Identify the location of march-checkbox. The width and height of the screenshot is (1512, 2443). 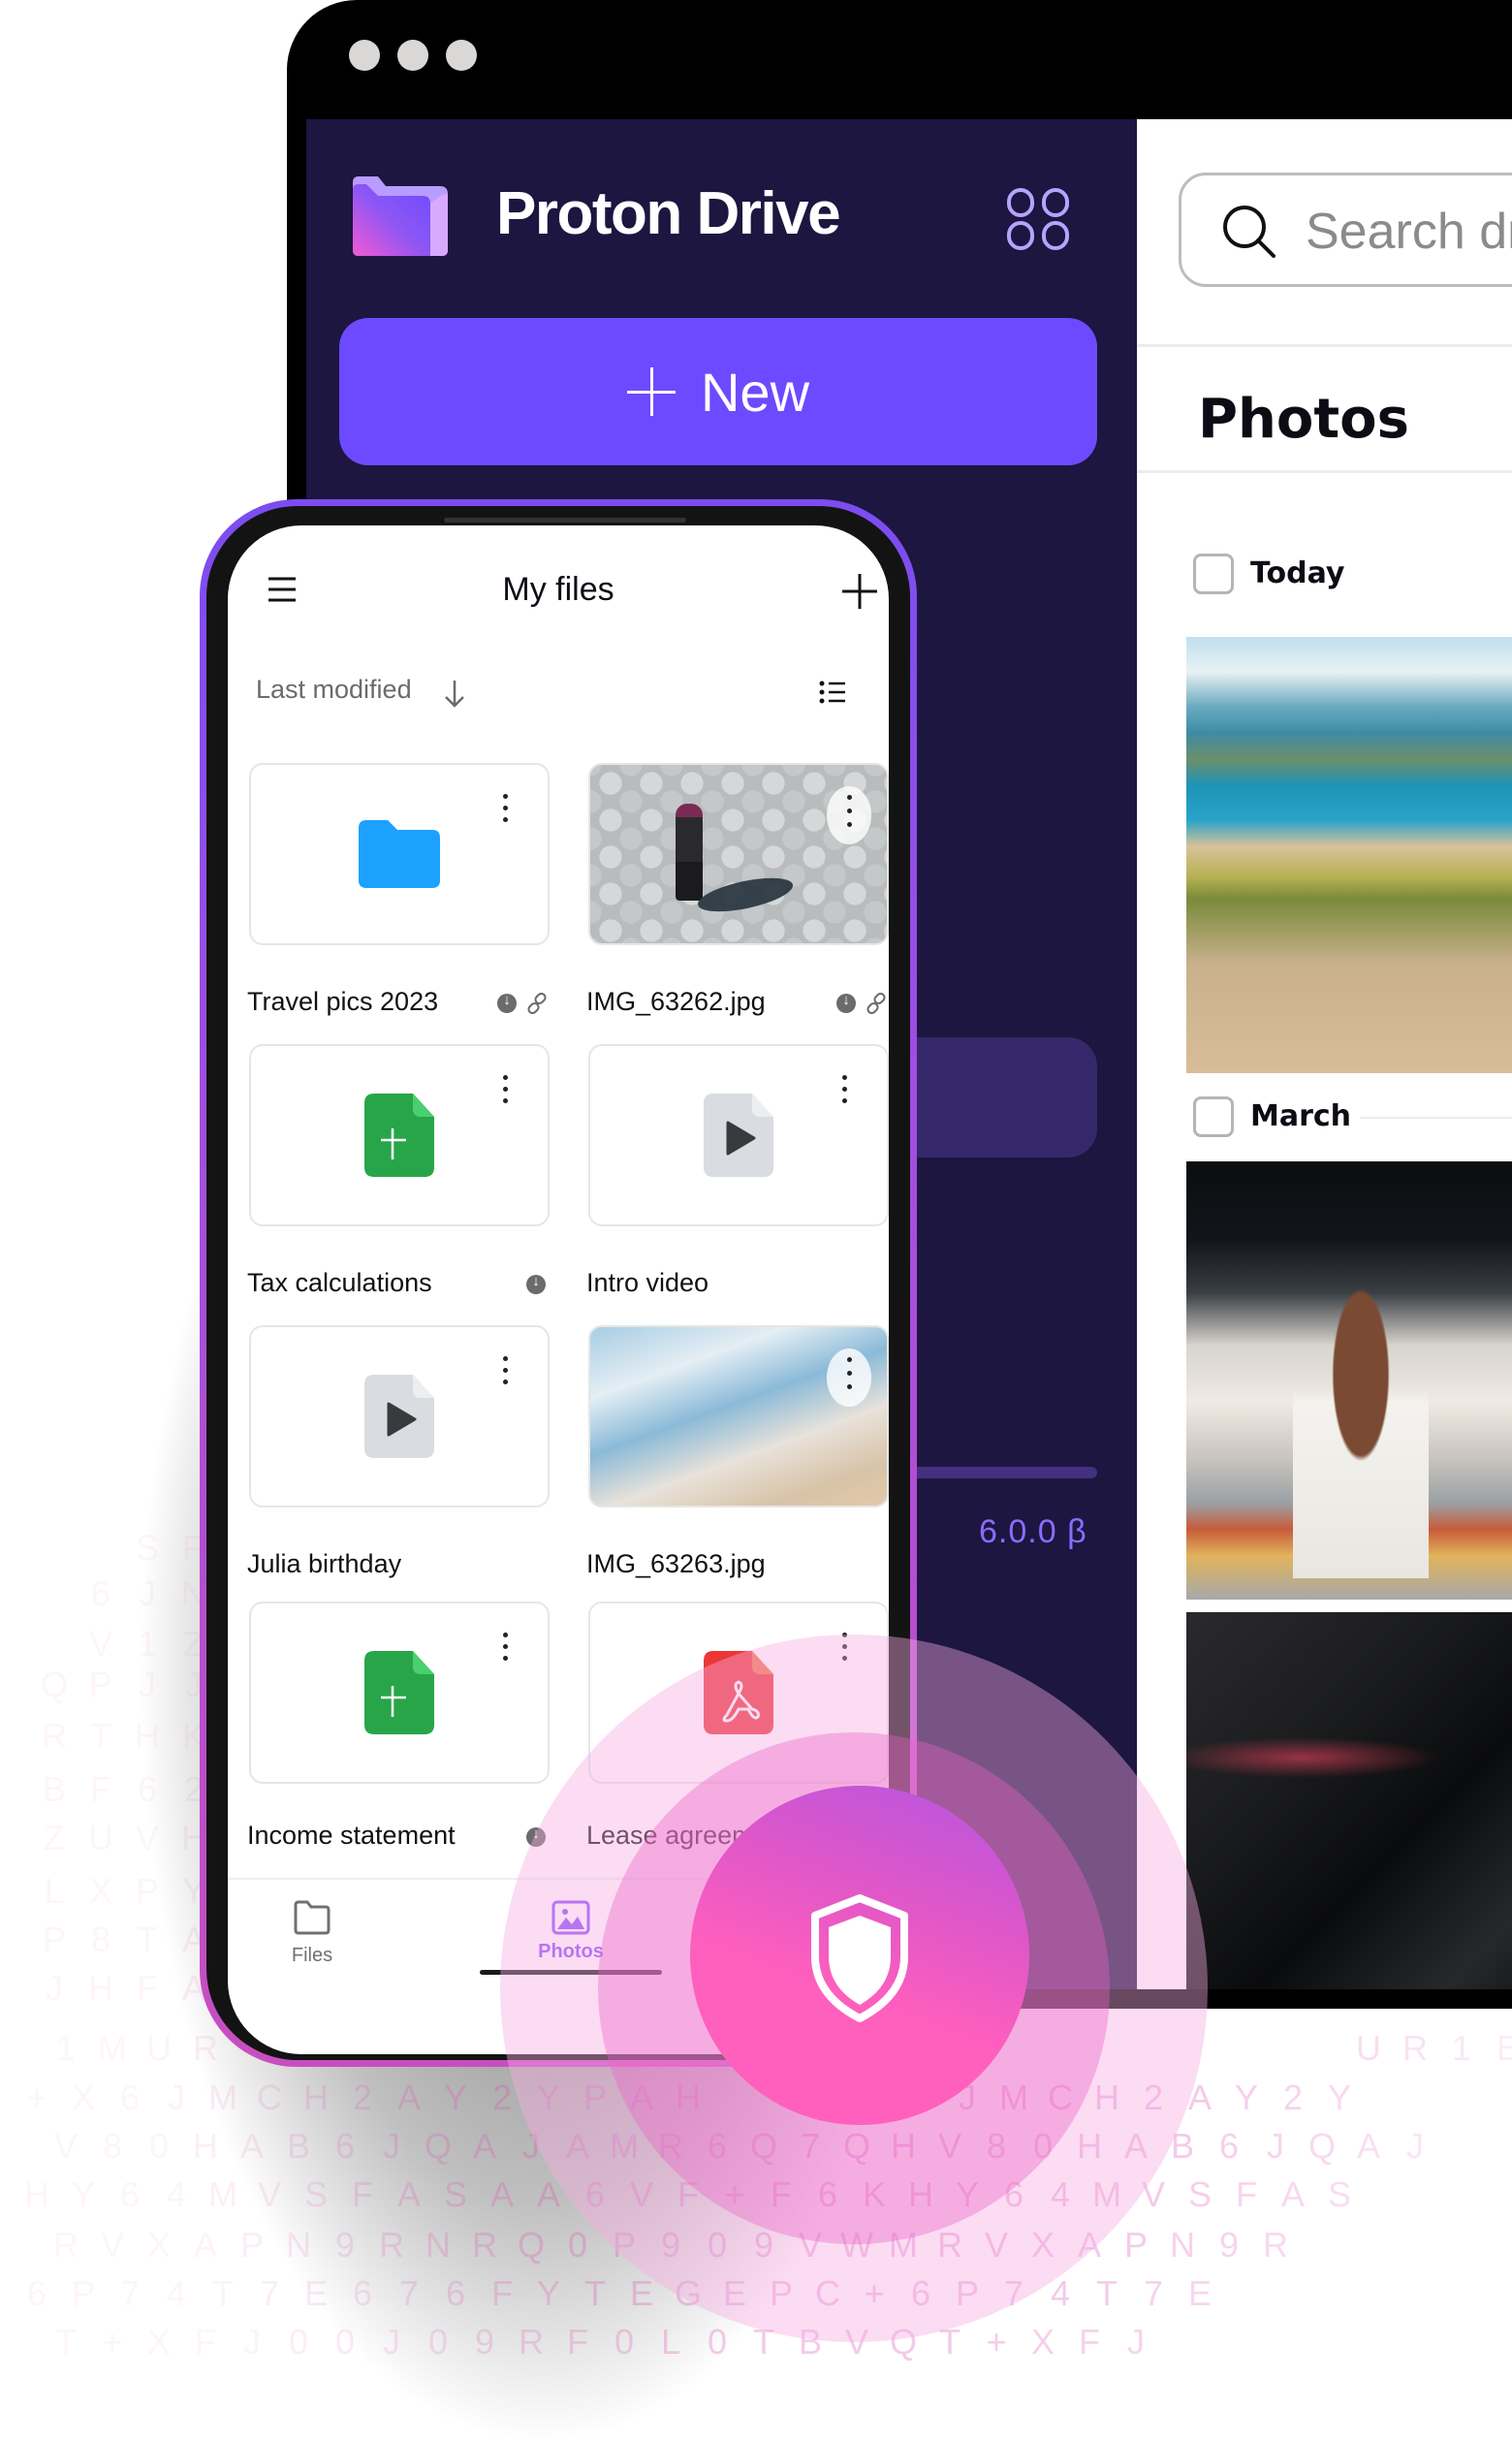
(1213, 1116).